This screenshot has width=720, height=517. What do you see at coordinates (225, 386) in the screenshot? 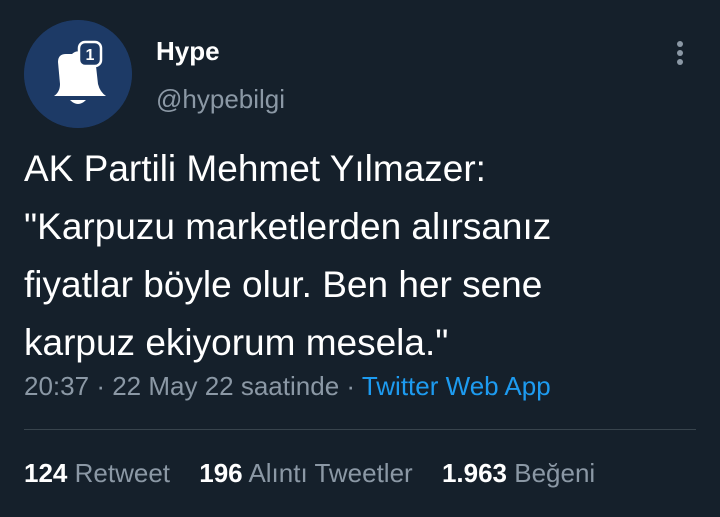
I see `tweet-date: 22 May 22 saatinde` at bounding box center [225, 386].